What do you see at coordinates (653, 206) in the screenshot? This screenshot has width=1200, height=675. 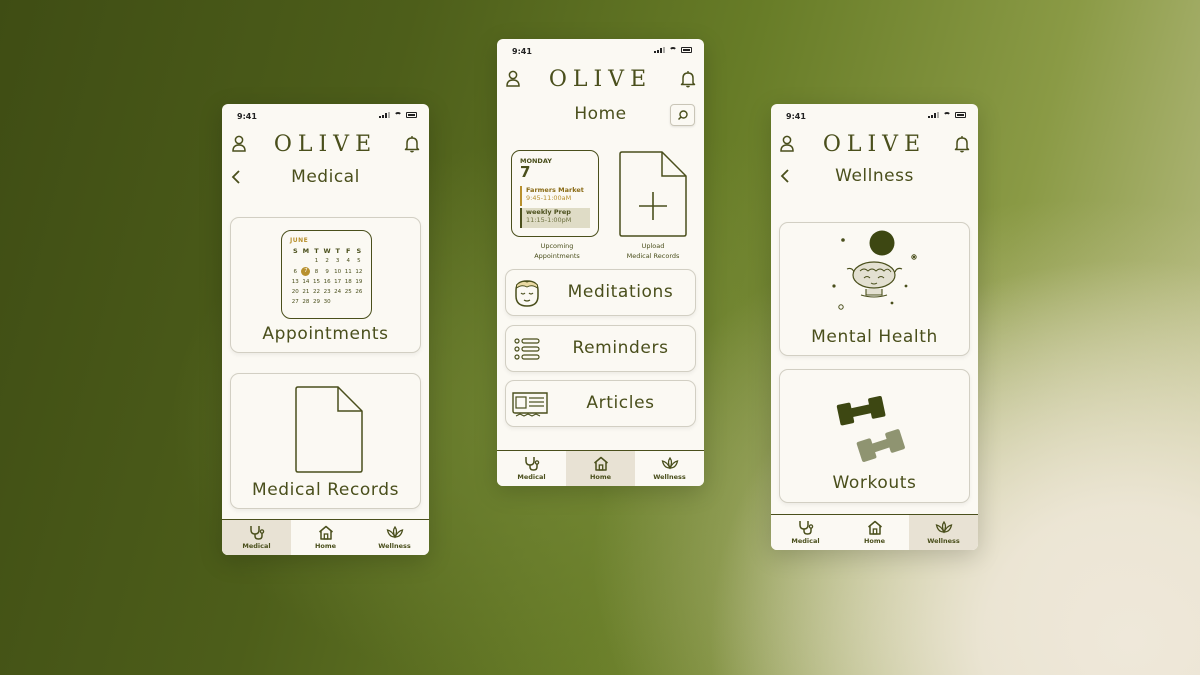 I see `plus-icon` at bounding box center [653, 206].